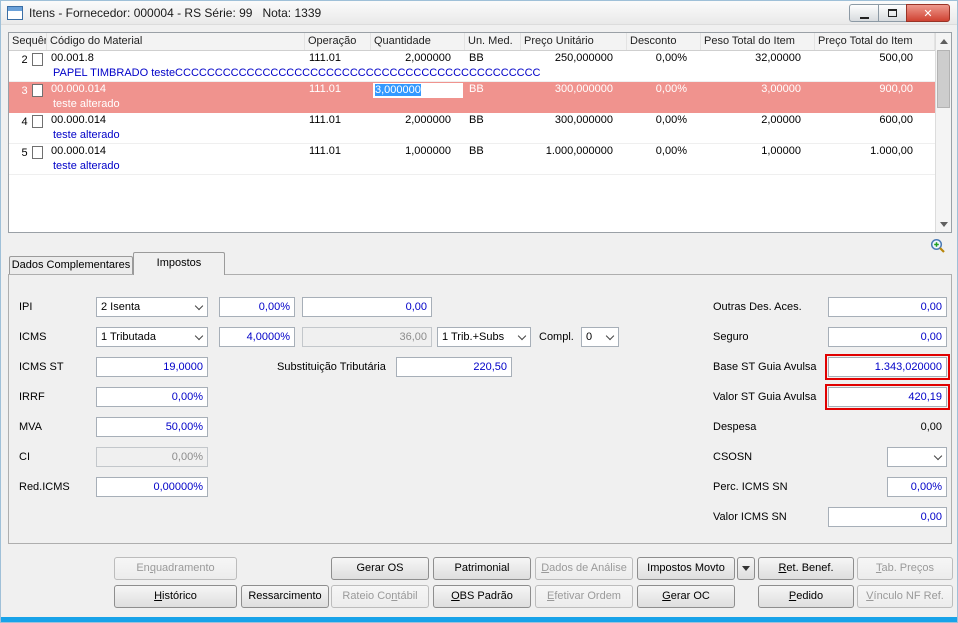 This screenshot has height=623, width=958. I want to click on mva-label: MVA, so click(31, 427).